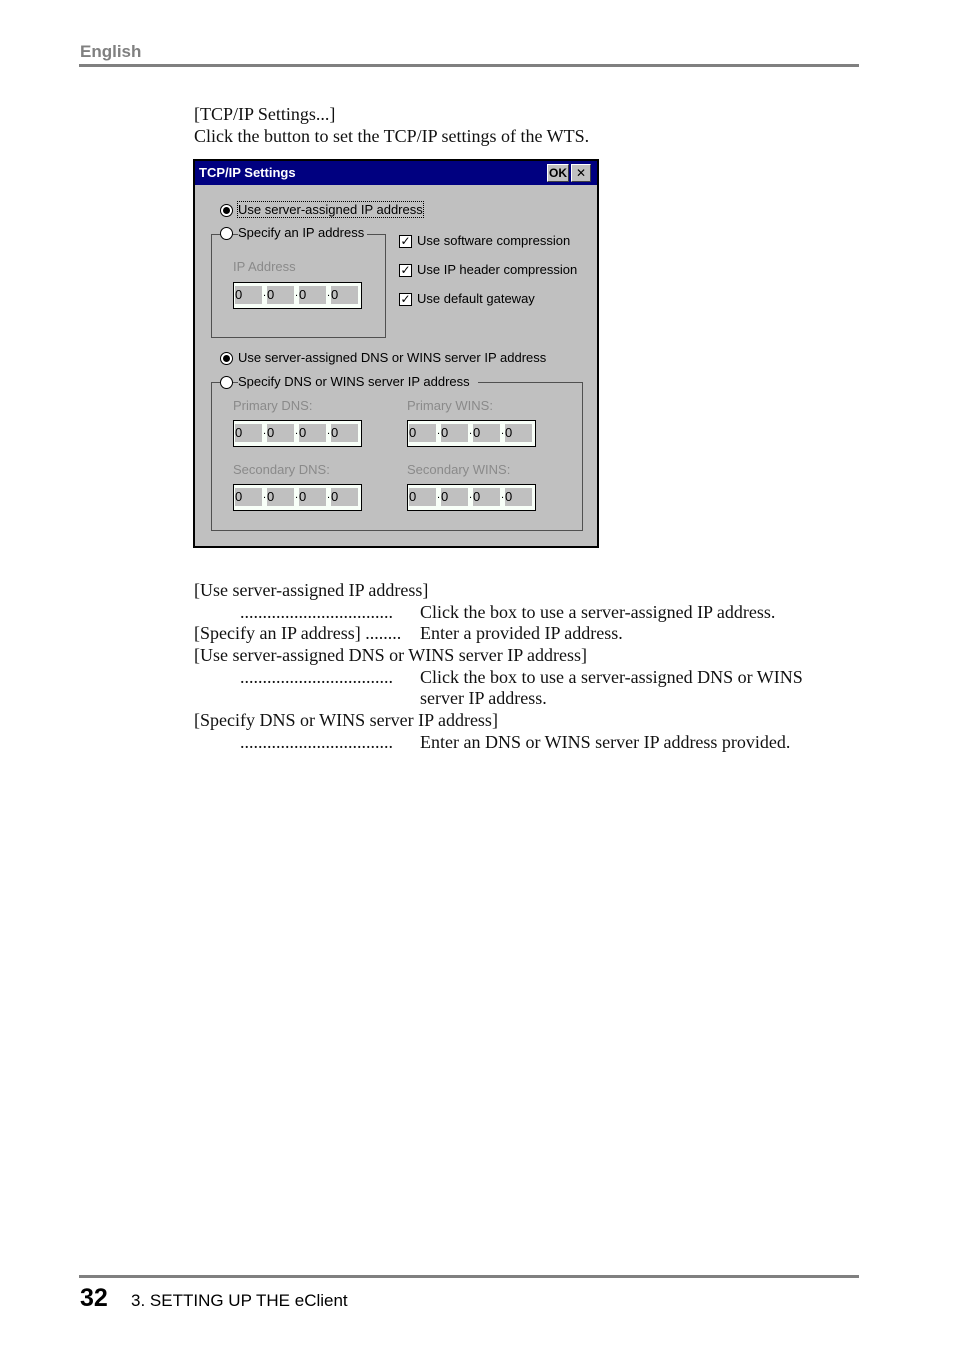  I want to click on primary-wins-input: 0 . 0 . 0 . 0, so click(471, 433).